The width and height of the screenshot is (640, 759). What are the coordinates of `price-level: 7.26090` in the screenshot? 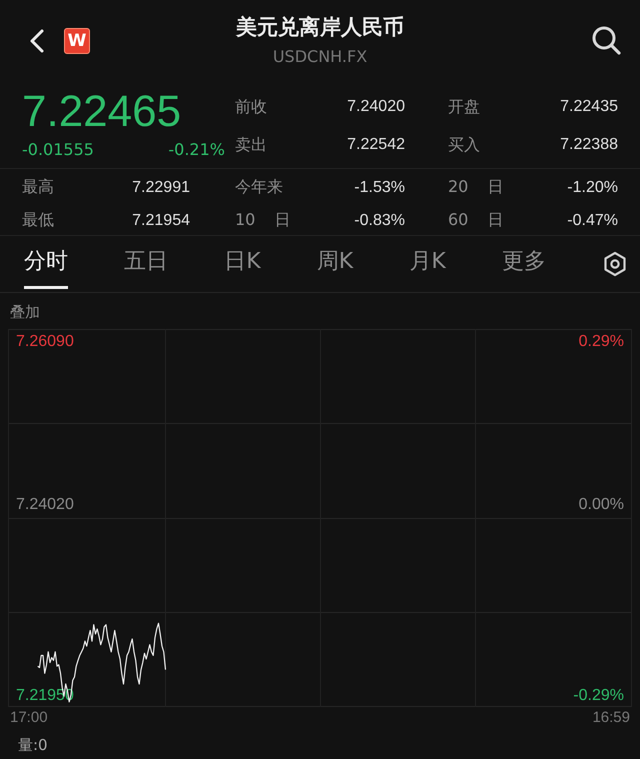 It's located at (45, 342).